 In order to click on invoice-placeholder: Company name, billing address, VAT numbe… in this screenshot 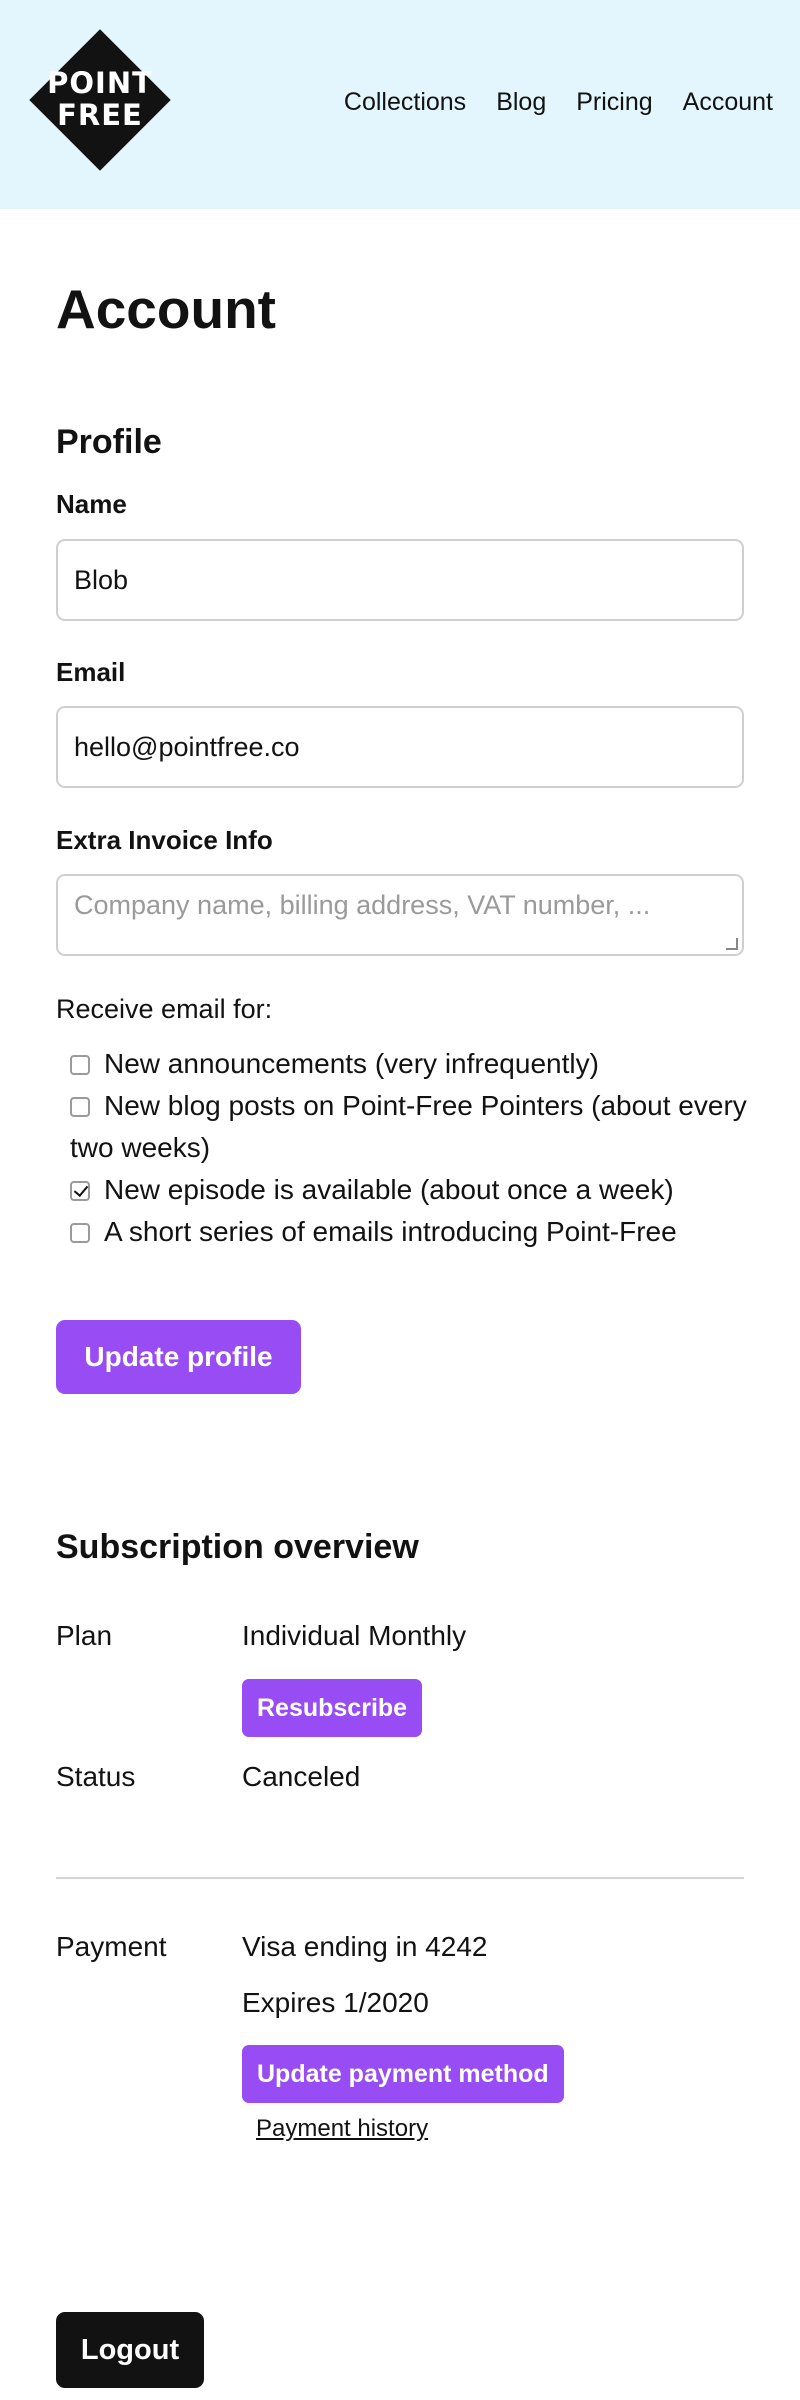, I will do `click(362, 905)`.